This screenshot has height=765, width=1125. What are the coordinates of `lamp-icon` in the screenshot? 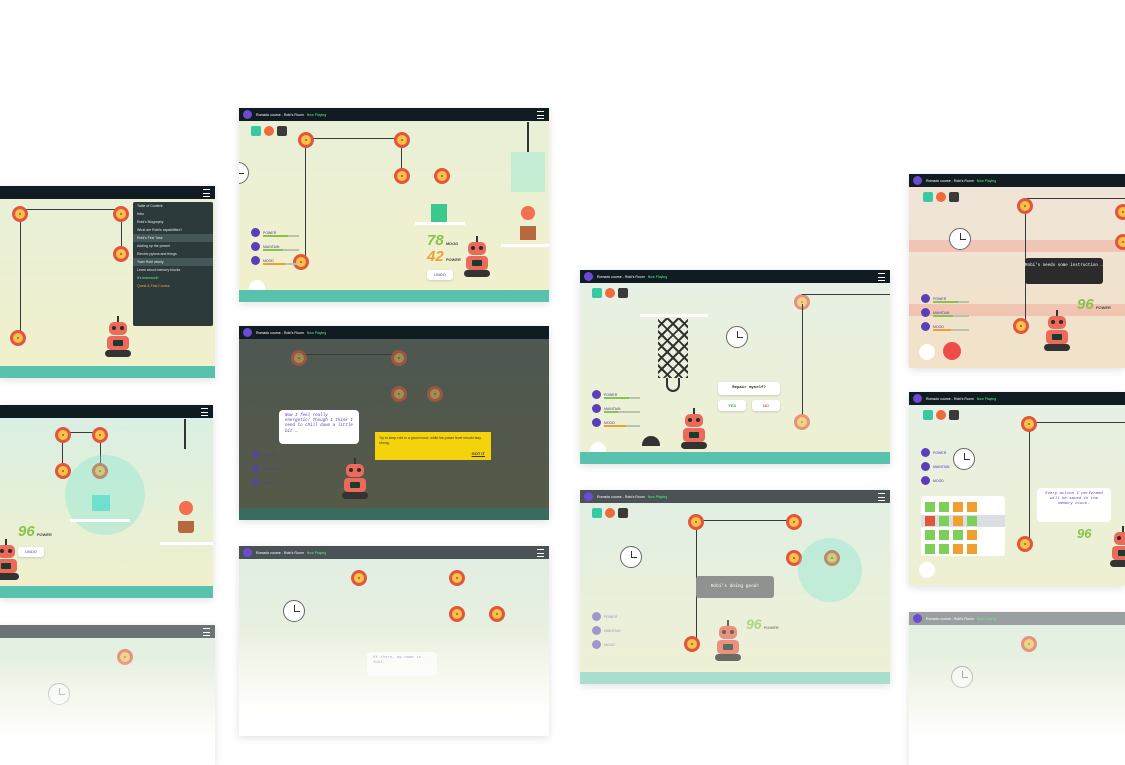 It's located at (185, 434).